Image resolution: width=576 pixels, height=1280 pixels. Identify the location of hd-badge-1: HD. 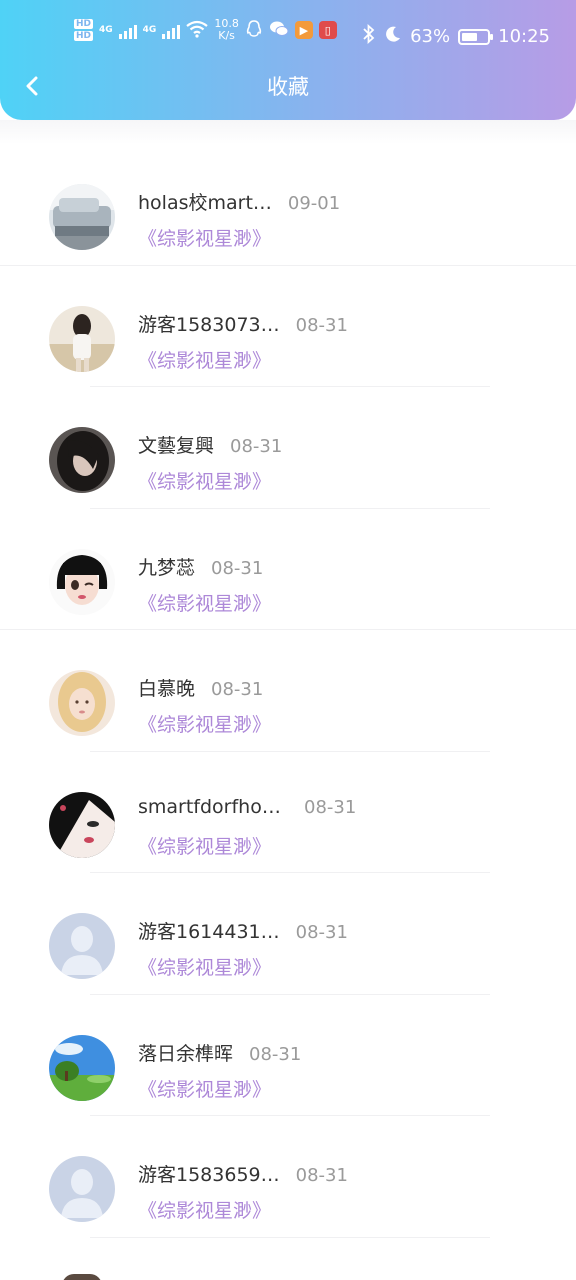
(84, 24).